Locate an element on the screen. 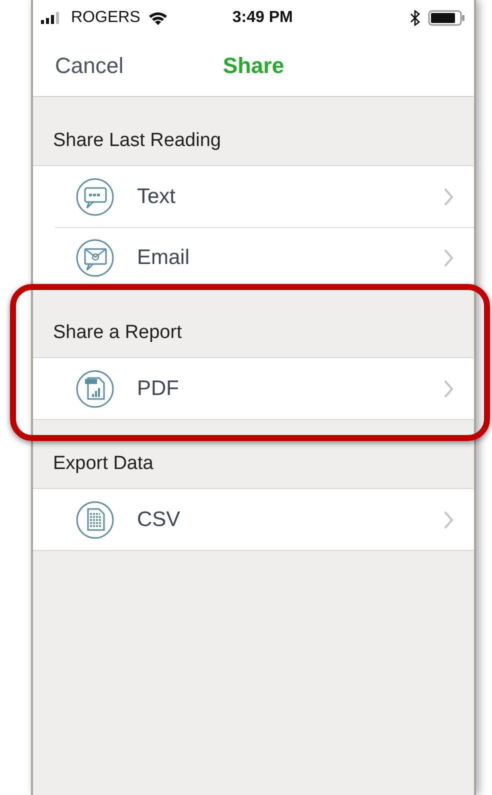  section-header: Share Last Reading is located at coordinates (137, 140).